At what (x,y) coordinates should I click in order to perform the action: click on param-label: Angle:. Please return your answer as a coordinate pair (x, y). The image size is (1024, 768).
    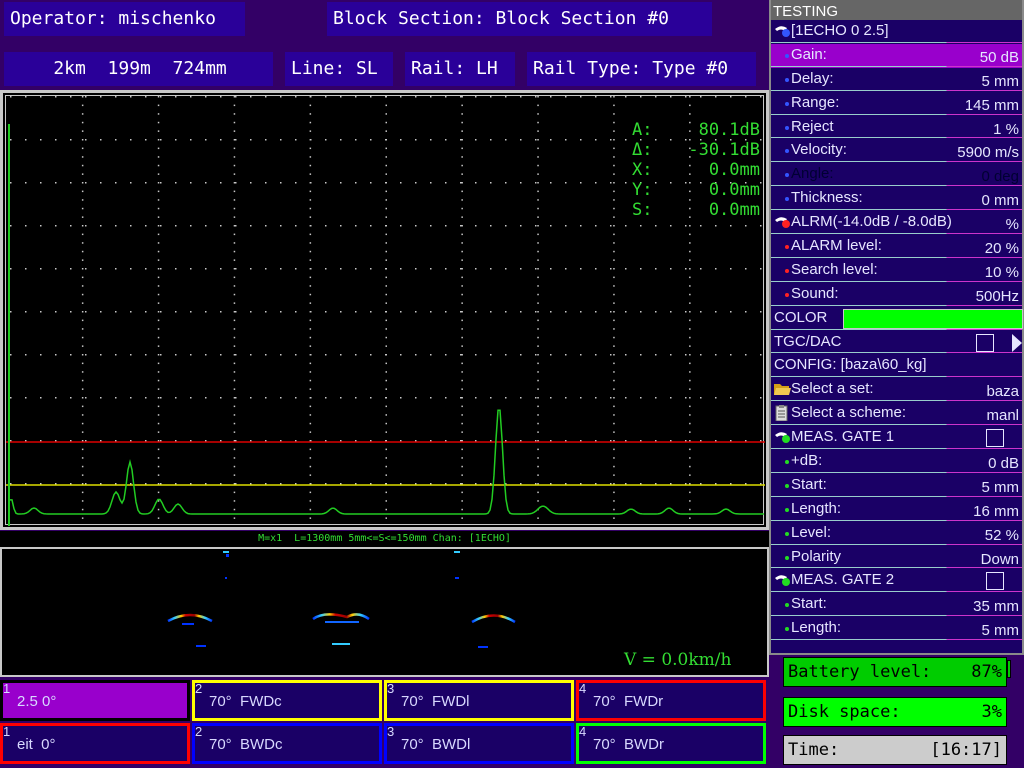
    Looking at the image, I should click on (812, 174).